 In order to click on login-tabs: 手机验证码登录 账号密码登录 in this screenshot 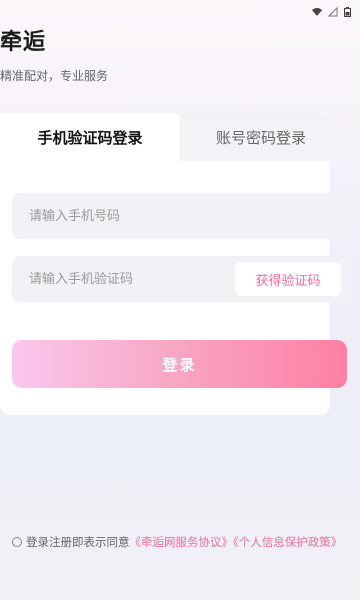, I will do `click(165, 137)`.